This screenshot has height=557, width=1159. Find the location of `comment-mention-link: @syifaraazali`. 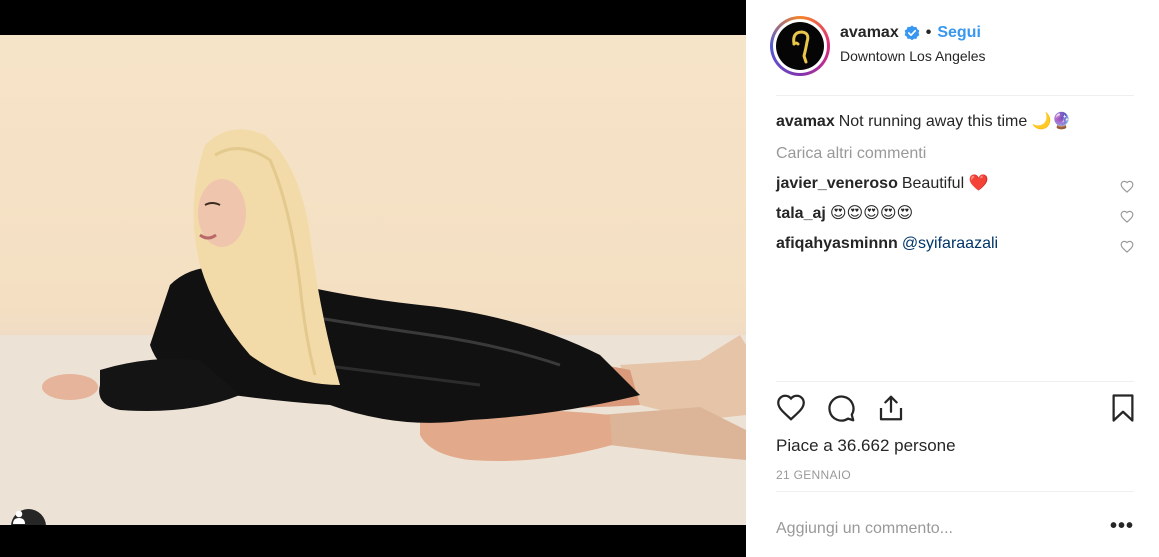

comment-mention-link: @syifaraazali is located at coordinates (950, 243).